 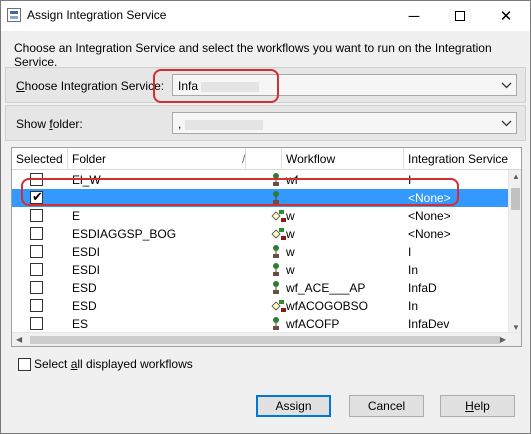 I want to click on column-header-selected: Selected, so click(x=40, y=159).